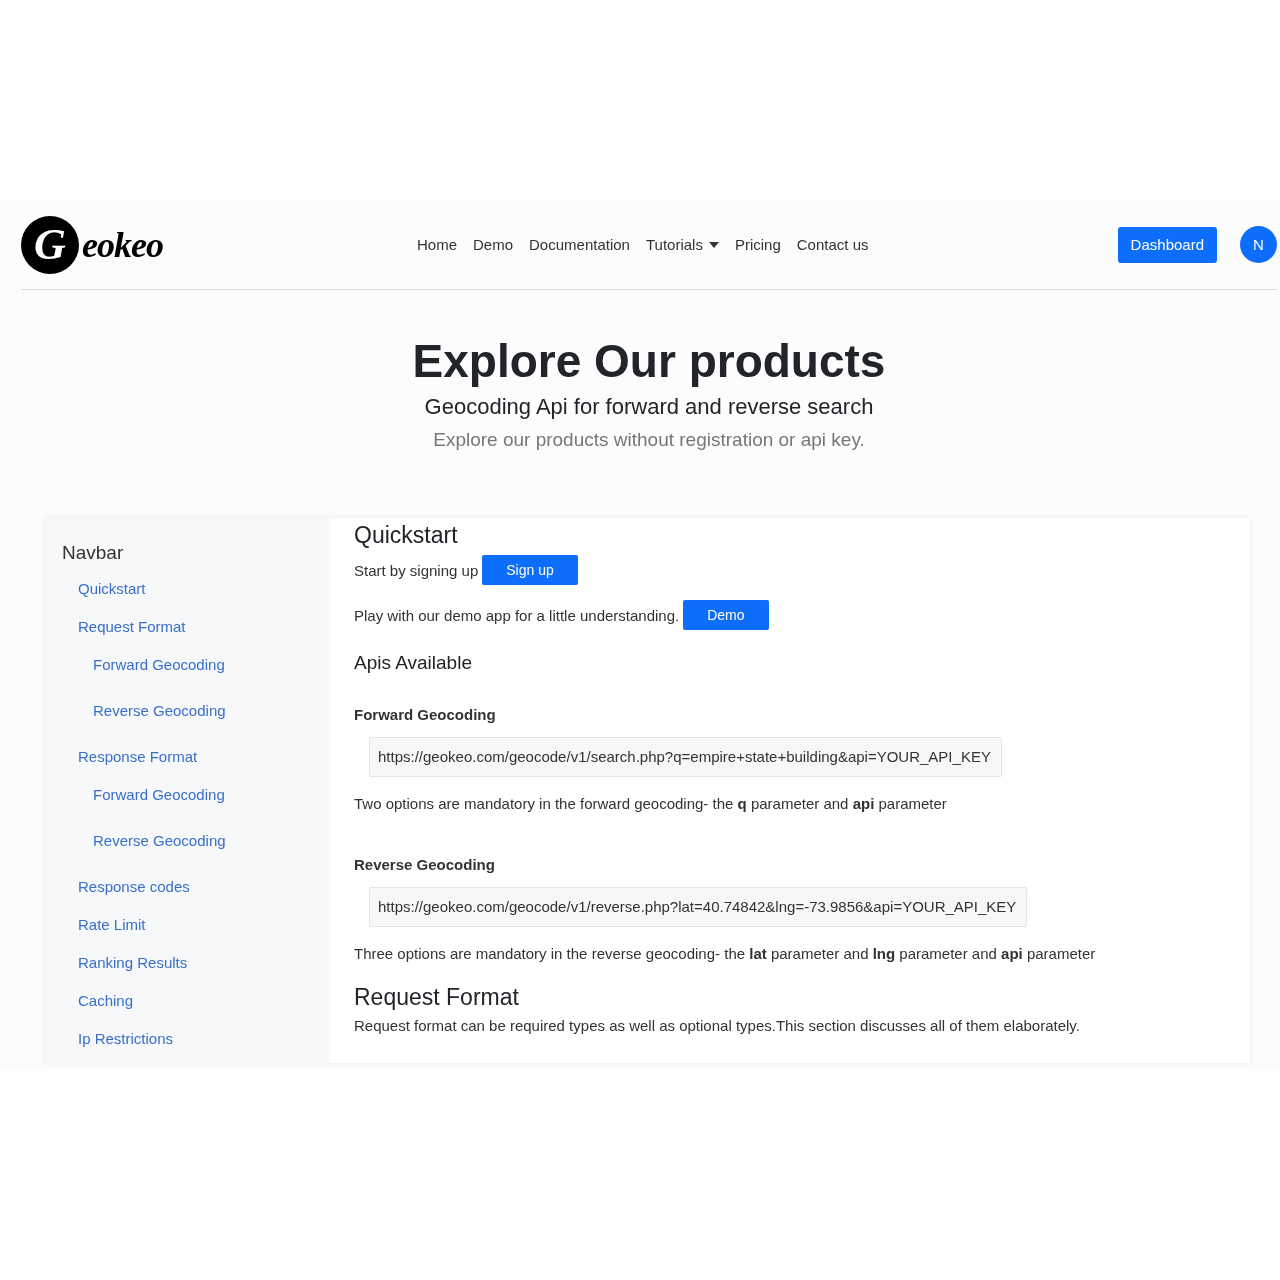 The height and width of the screenshot is (1280, 1280). I want to click on sidebar-title: Navbar, so click(93, 553).